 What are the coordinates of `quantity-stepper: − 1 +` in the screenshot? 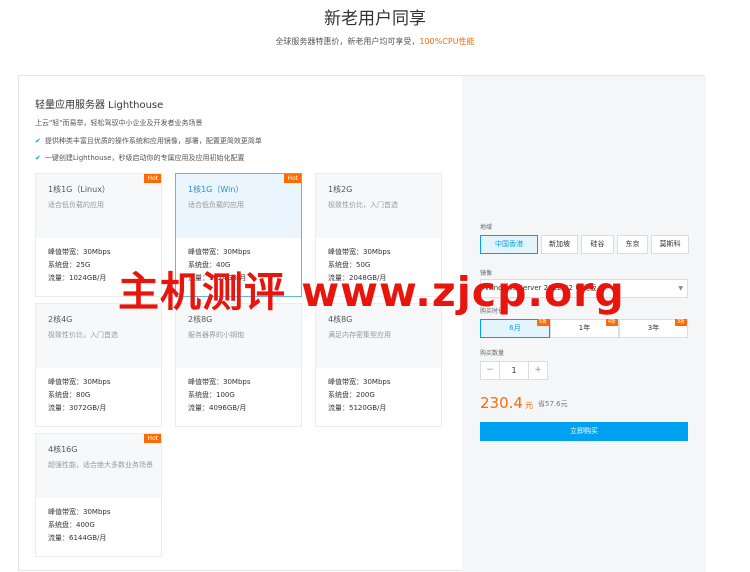 It's located at (514, 370).